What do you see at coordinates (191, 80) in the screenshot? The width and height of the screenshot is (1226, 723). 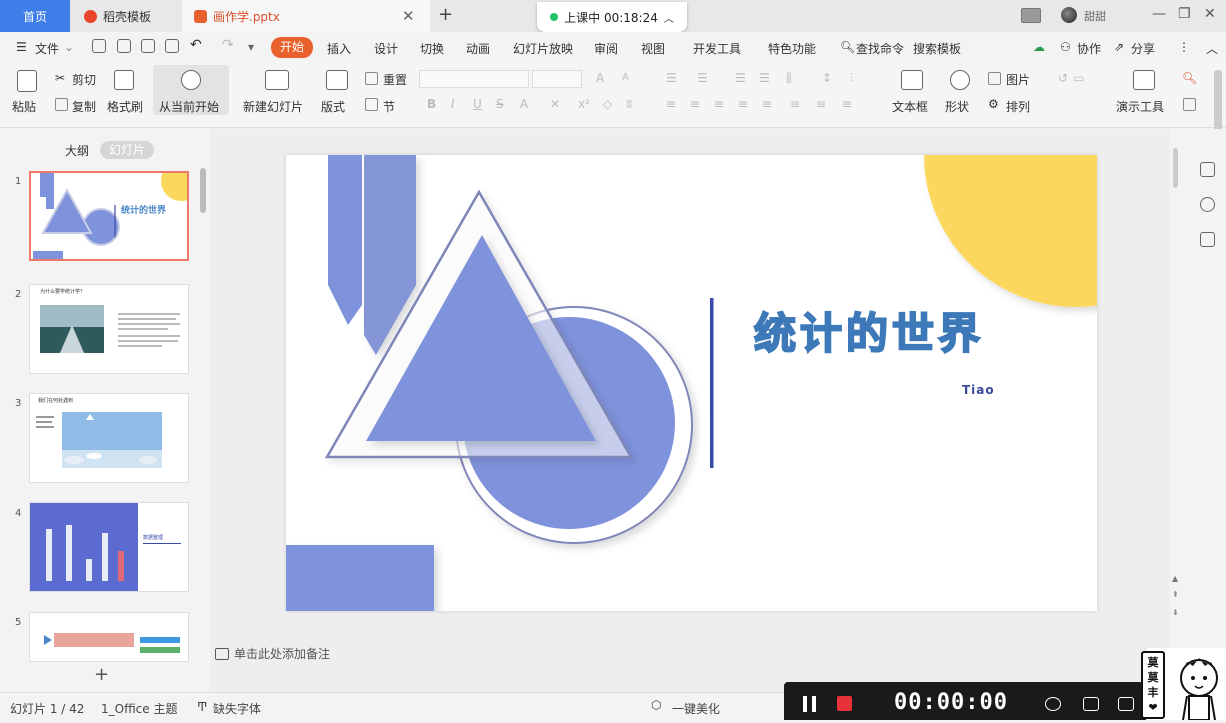 I see `play-from-current-icon` at bounding box center [191, 80].